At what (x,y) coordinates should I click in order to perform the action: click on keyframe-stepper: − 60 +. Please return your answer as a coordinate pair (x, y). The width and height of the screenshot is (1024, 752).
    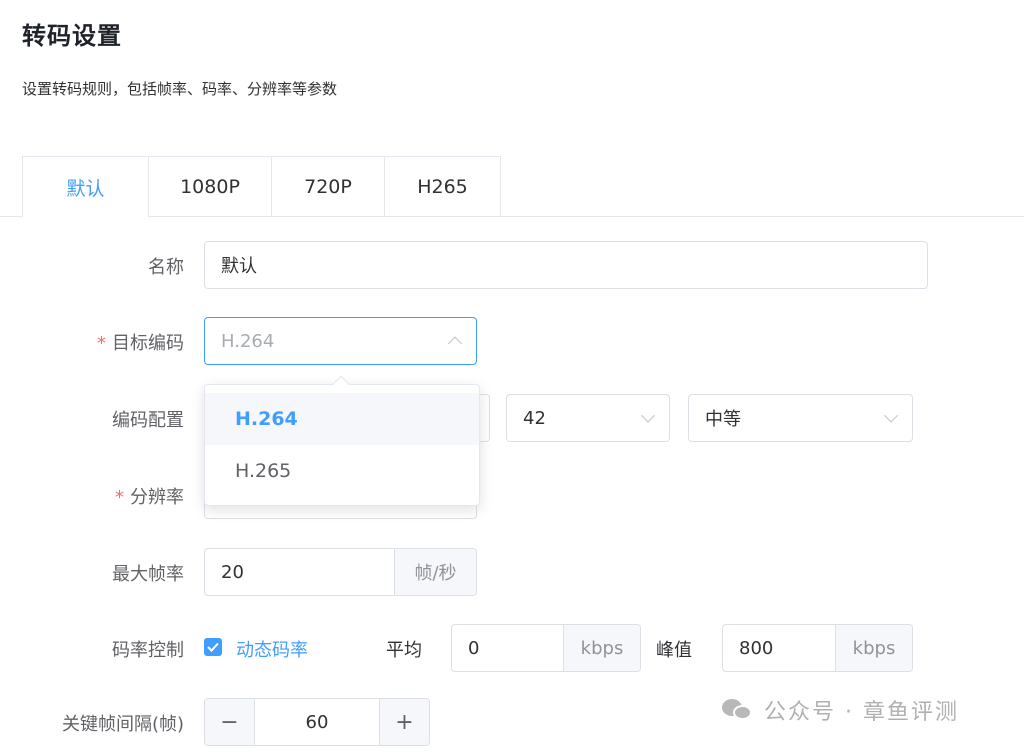
    Looking at the image, I should click on (317, 722).